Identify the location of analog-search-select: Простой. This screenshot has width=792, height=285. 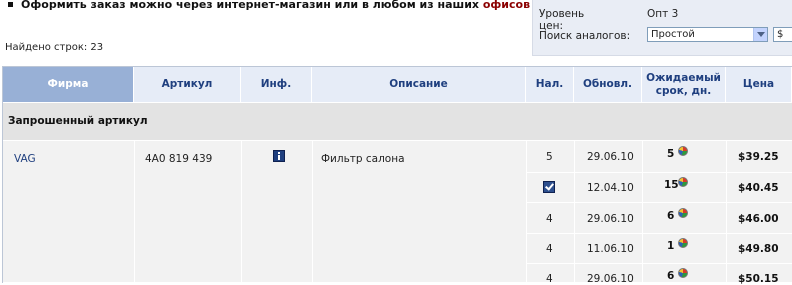
(707, 34).